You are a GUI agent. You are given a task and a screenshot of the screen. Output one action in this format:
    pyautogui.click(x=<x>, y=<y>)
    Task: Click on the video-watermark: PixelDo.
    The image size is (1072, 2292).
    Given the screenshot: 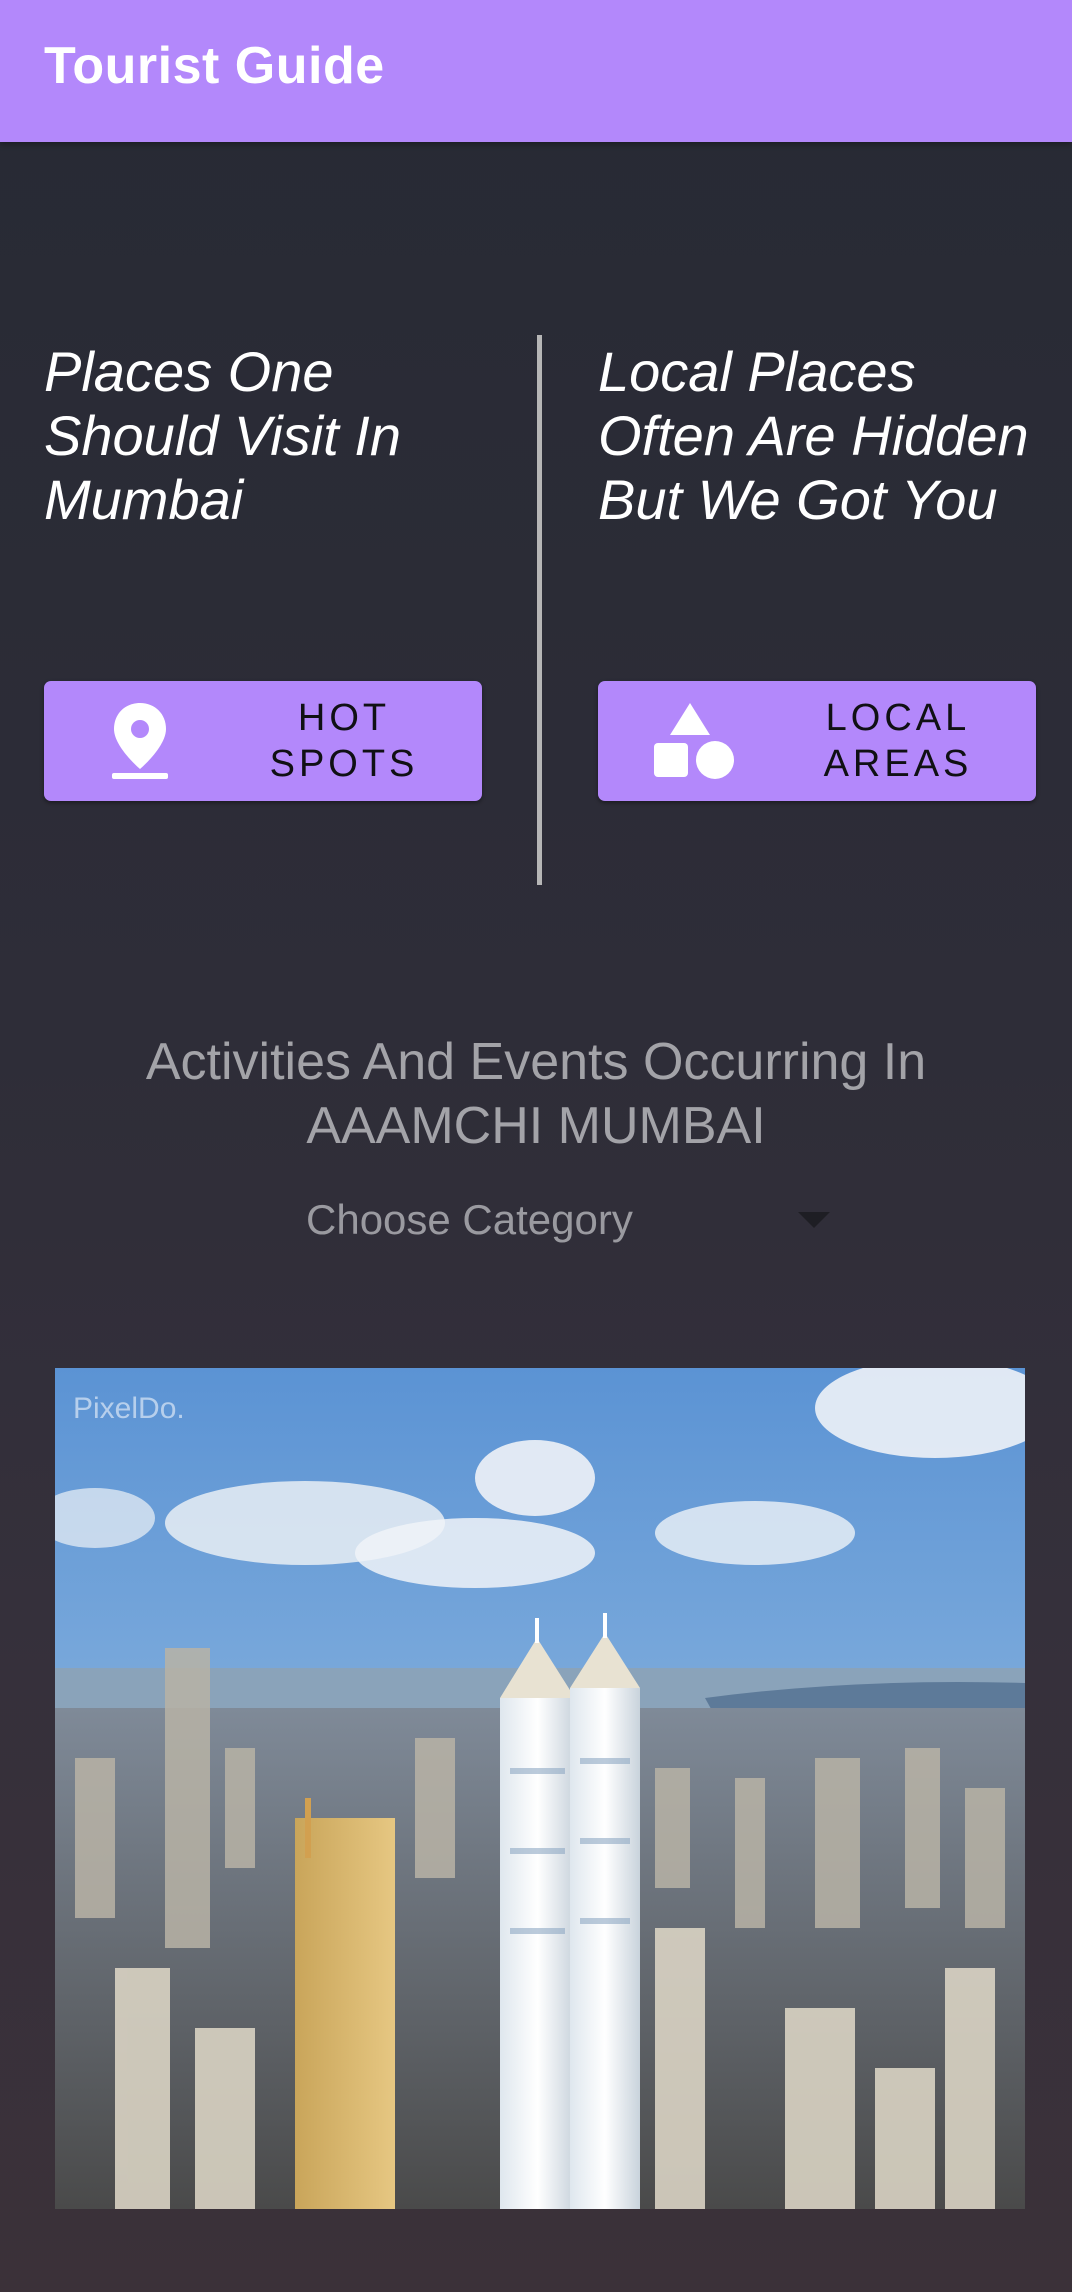 What is the action you would take?
    pyautogui.click(x=129, y=1408)
    